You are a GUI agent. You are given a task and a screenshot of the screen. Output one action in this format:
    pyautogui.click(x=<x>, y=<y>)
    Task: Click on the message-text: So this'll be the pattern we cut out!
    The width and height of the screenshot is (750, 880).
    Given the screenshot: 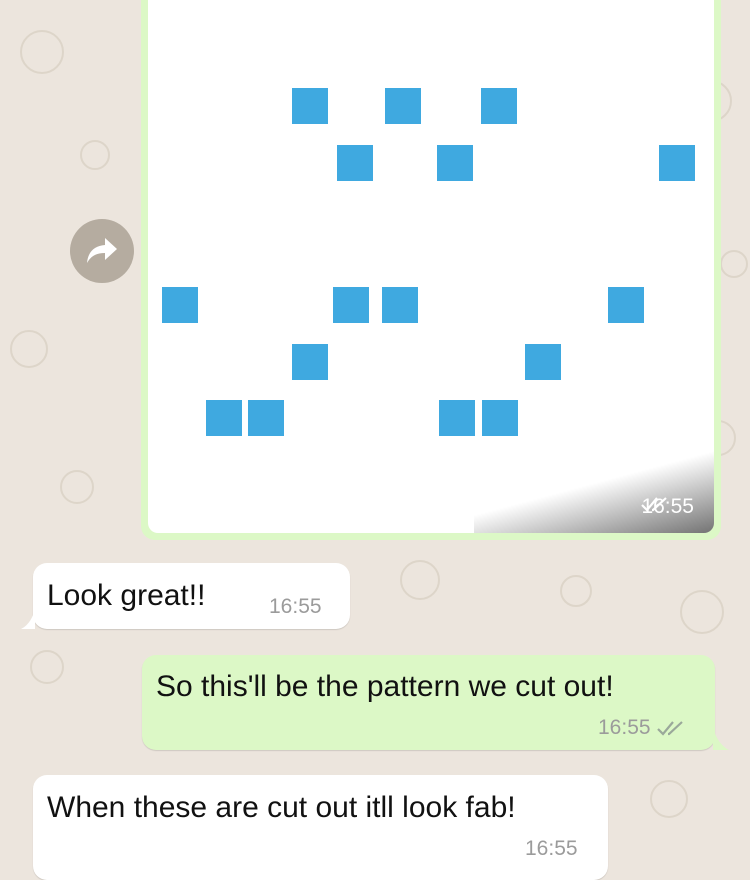 What is the action you would take?
    pyautogui.click(x=385, y=686)
    